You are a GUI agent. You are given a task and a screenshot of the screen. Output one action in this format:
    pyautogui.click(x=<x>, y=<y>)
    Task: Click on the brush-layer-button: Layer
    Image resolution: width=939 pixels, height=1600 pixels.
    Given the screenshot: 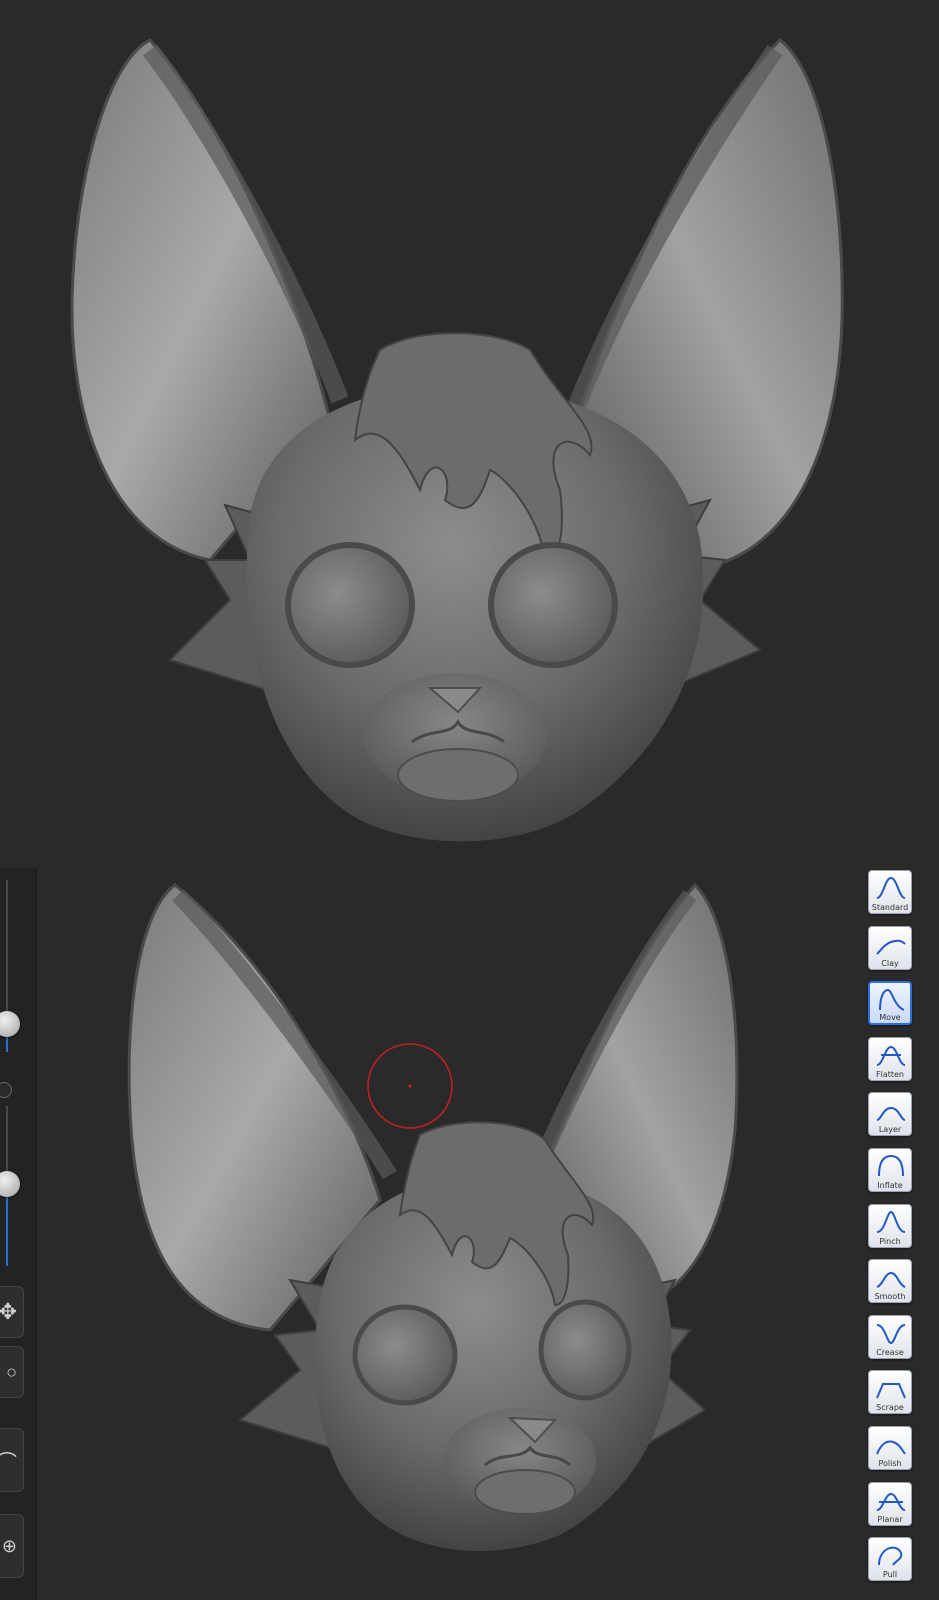 What is the action you would take?
    pyautogui.click(x=890, y=1114)
    